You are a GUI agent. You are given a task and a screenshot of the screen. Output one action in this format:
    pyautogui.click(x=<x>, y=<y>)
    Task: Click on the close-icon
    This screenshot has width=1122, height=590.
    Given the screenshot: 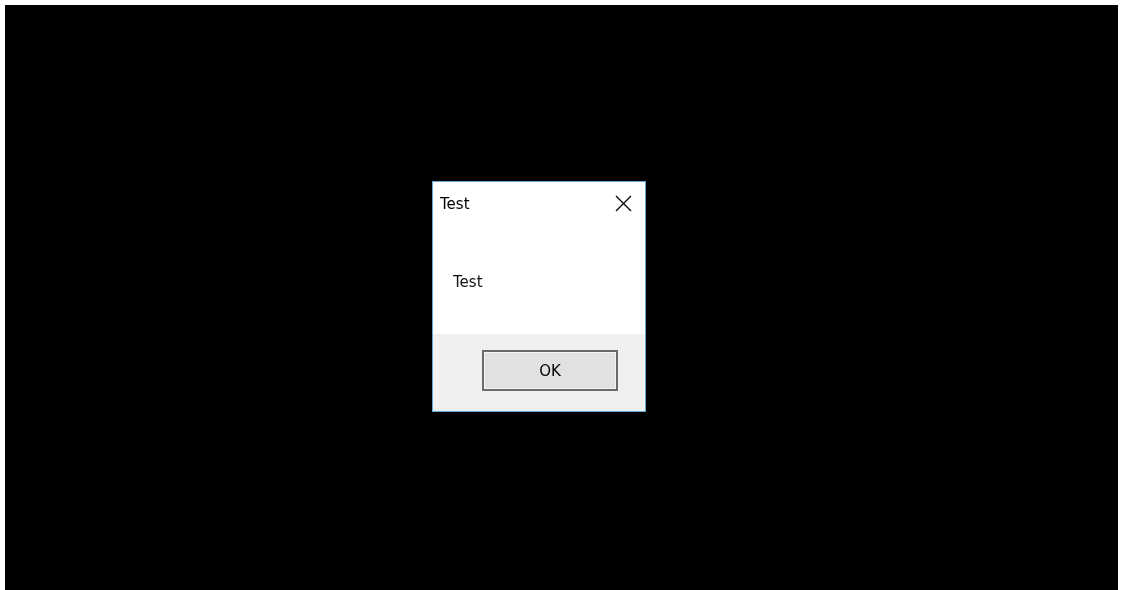 What is the action you would take?
    pyautogui.click(x=623, y=203)
    